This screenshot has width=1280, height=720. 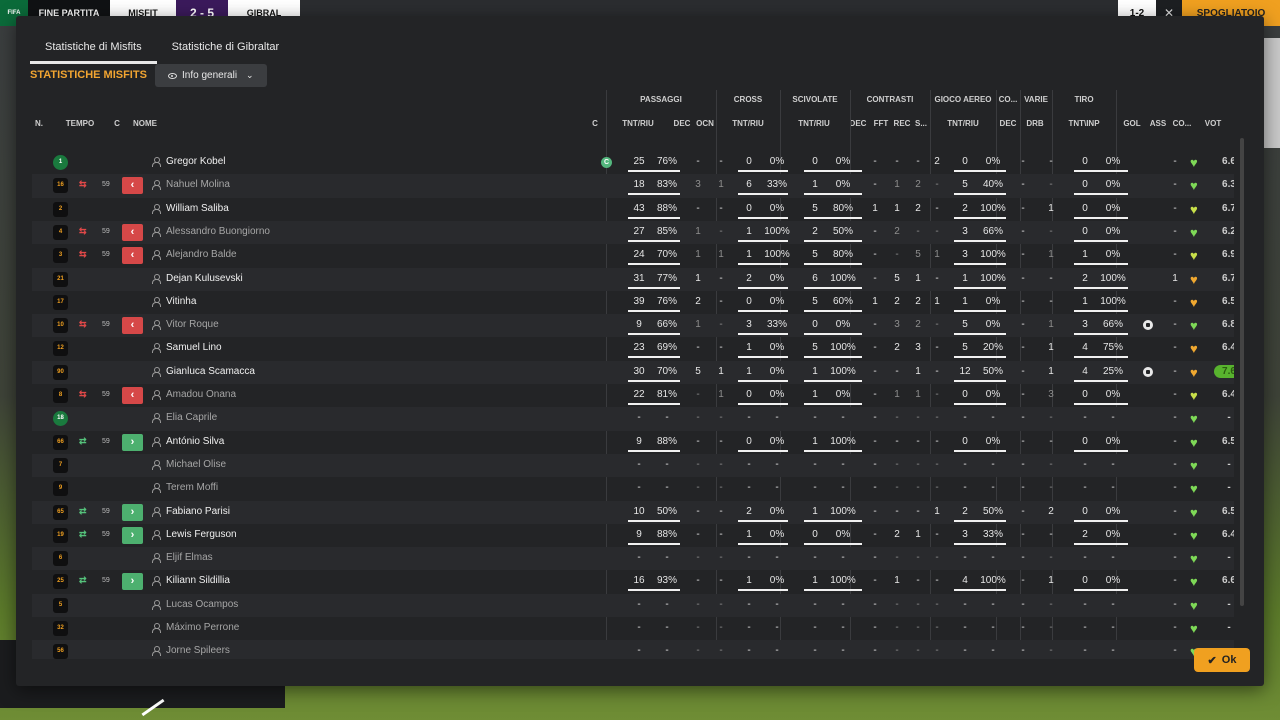 What do you see at coordinates (226, 50) in the screenshot?
I see `tab-gibraltar-stats: Statistiche di Gibraltar` at bounding box center [226, 50].